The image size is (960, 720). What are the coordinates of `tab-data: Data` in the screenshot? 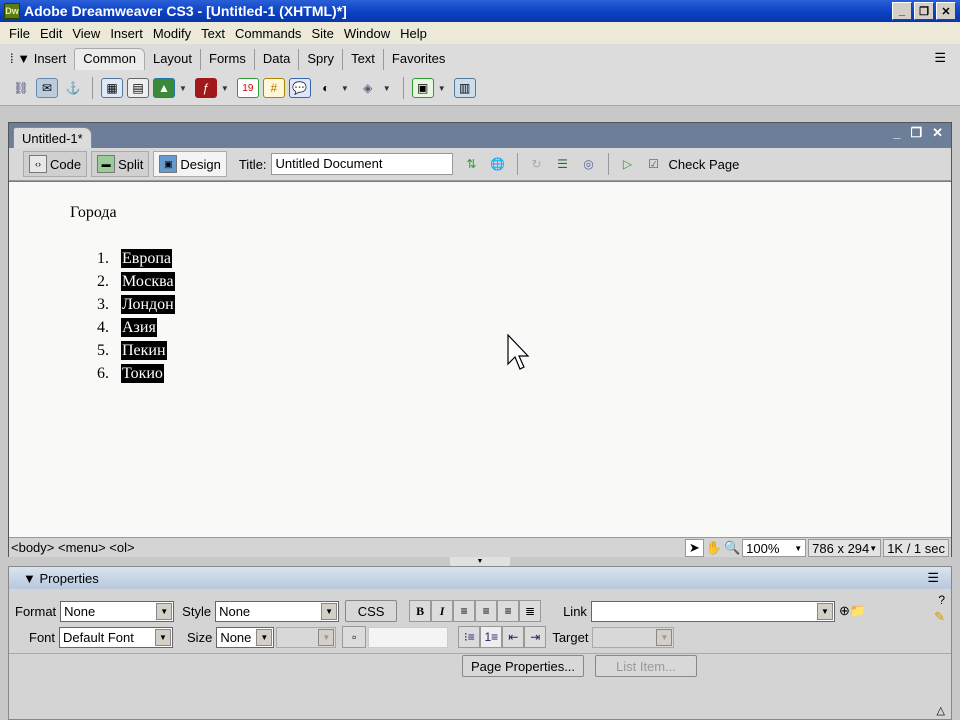 It's located at (277, 59).